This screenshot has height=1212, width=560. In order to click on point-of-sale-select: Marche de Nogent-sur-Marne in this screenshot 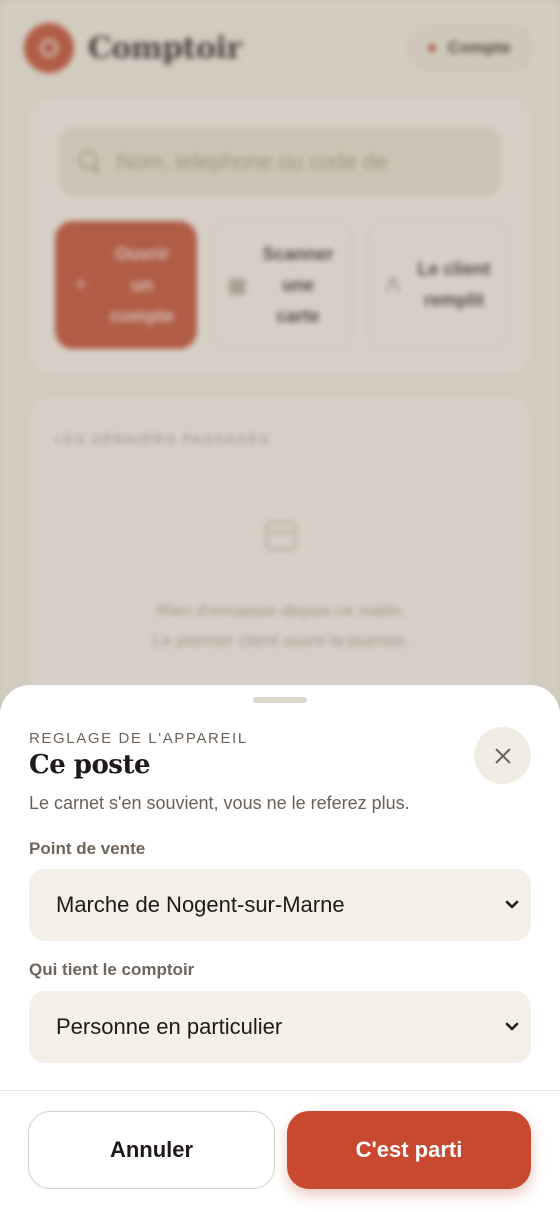, I will do `click(280, 905)`.